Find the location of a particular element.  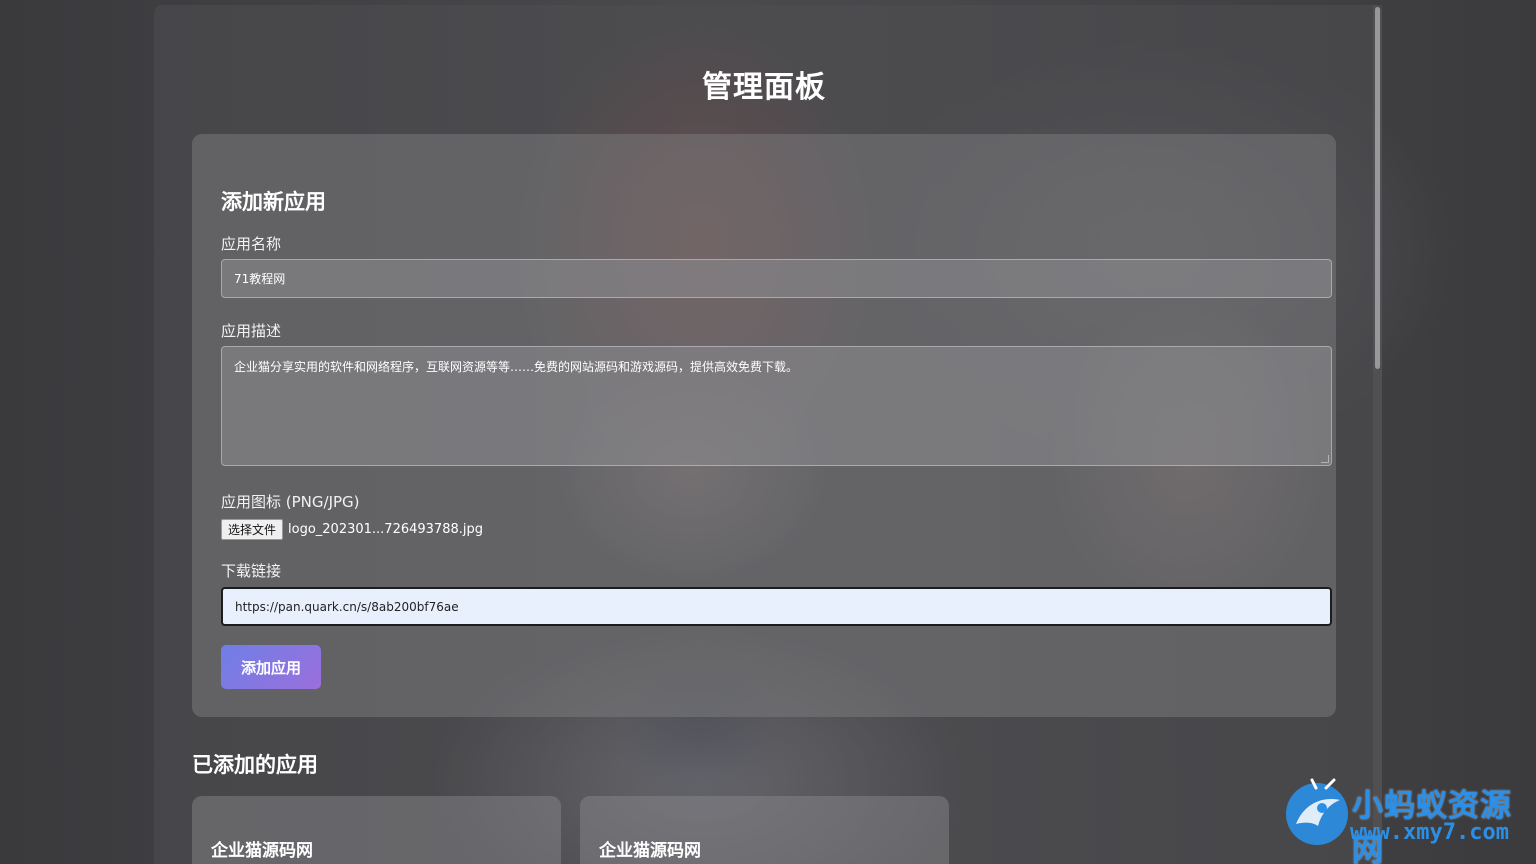

app-icon-label: 应用图标 (PNG/JPG) is located at coordinates (290, 502).